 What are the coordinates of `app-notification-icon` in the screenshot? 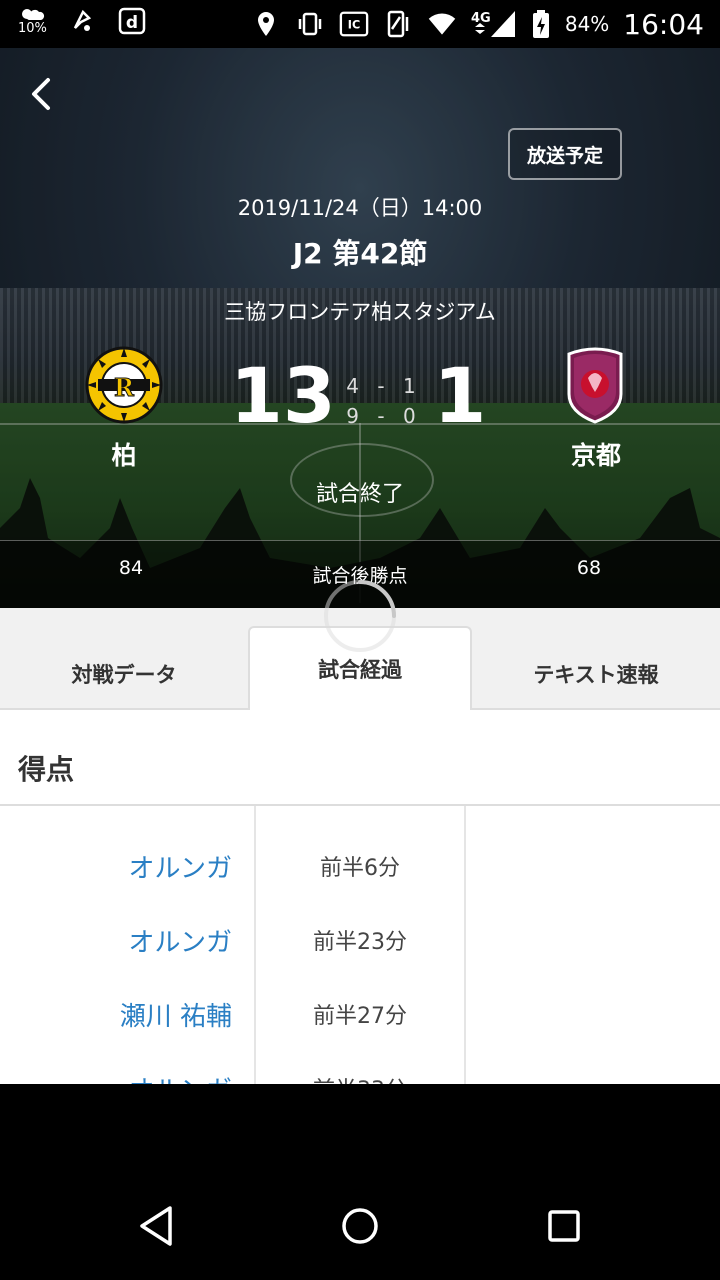 It's located at (82, 21).